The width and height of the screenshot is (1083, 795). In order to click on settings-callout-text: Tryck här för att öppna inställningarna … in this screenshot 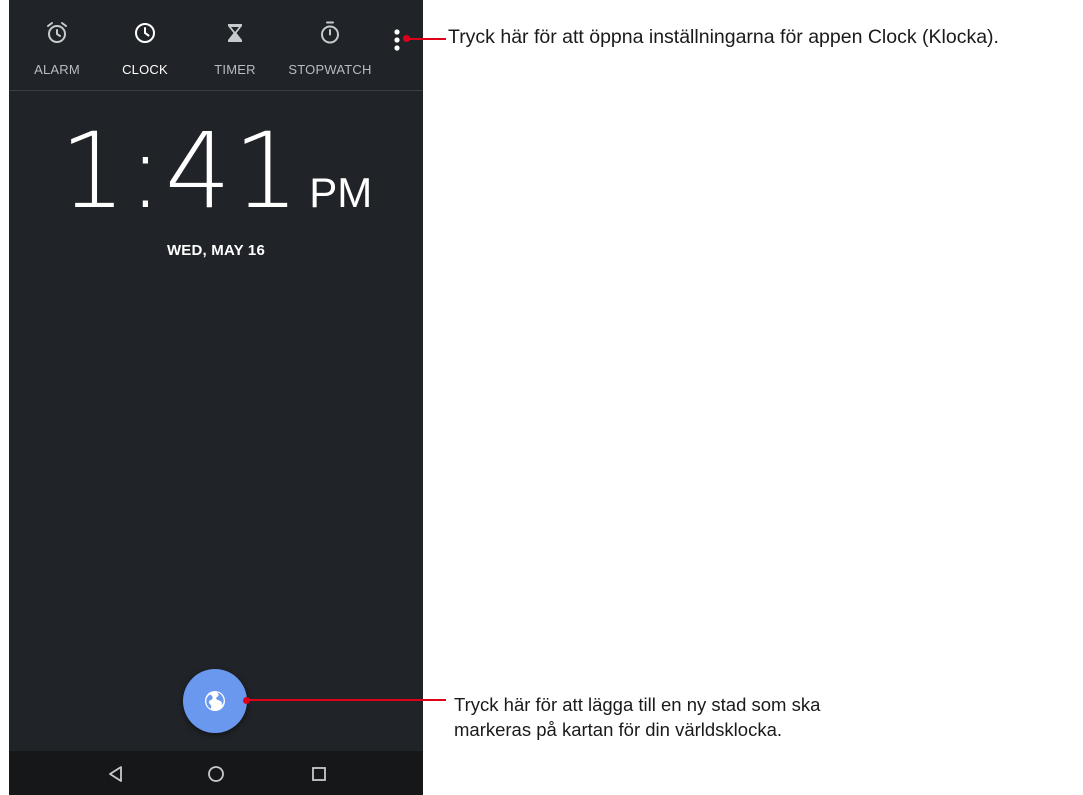, I will do `click(723, 37)`.